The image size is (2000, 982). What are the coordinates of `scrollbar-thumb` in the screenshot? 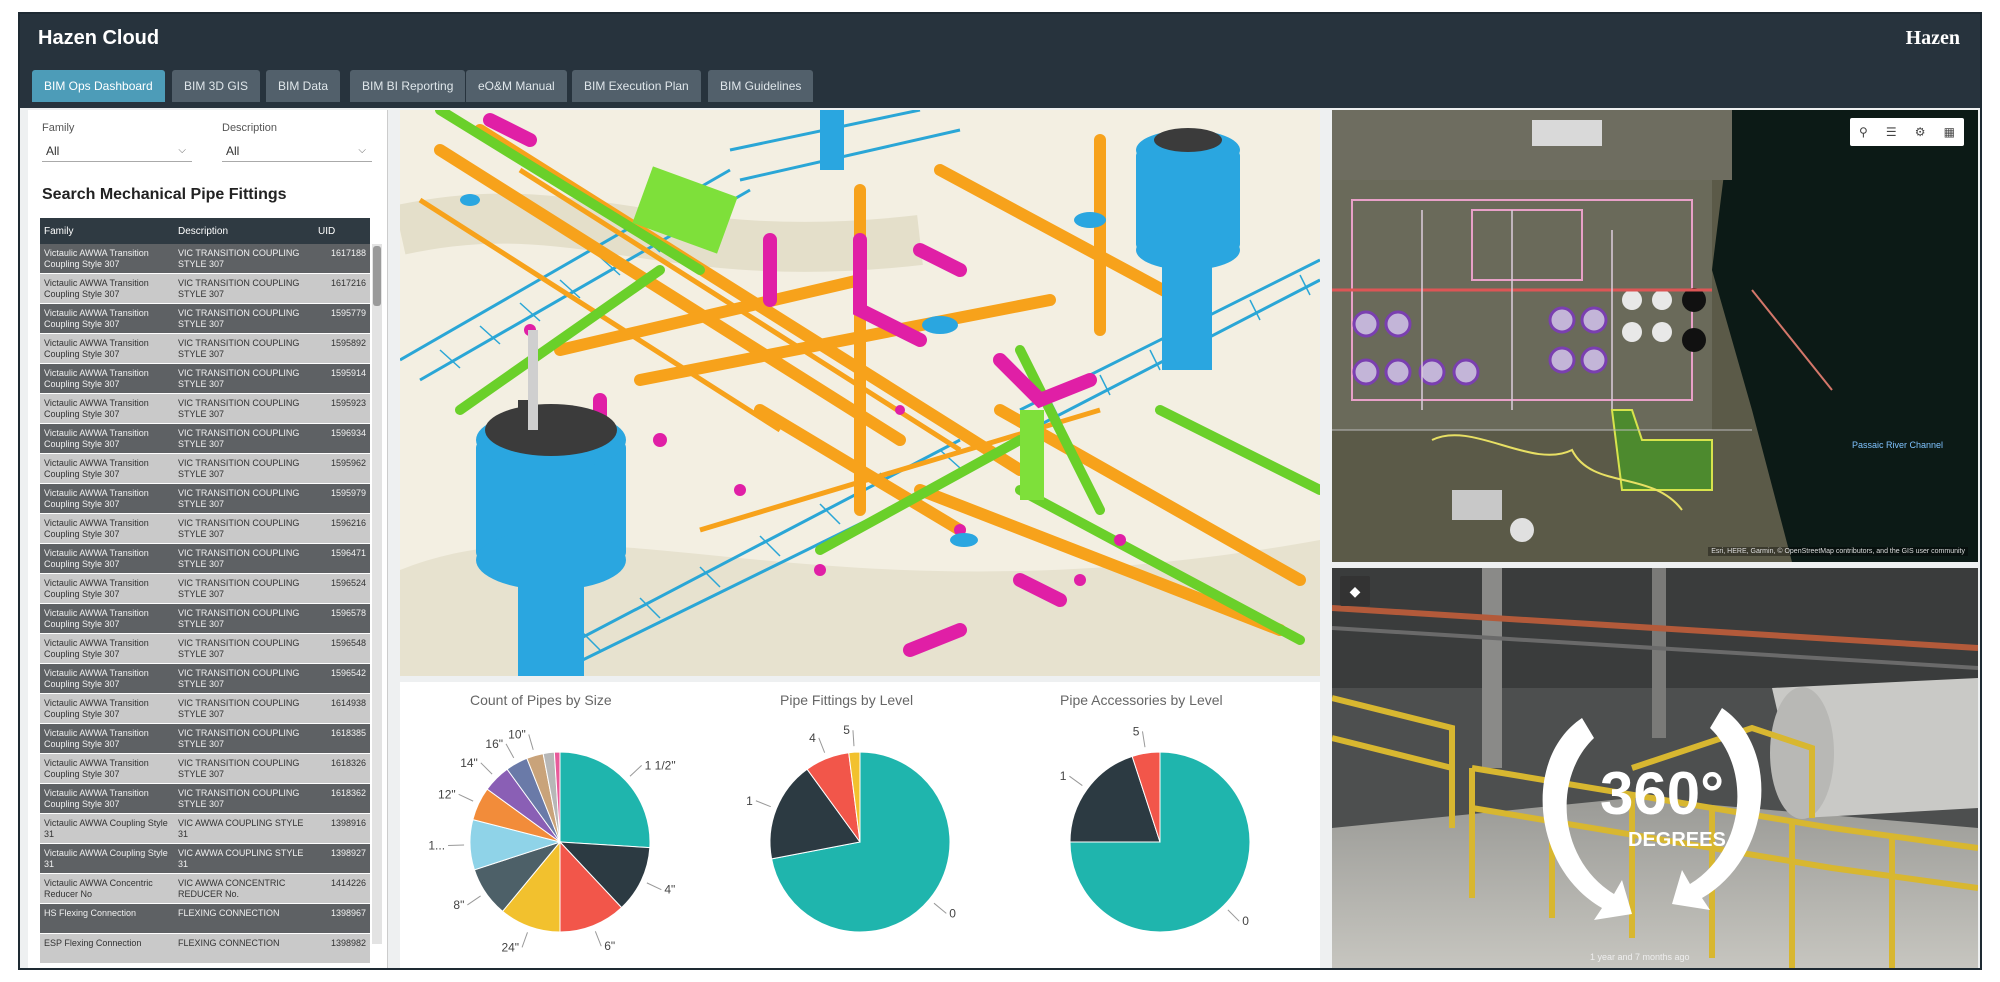 It's located at (377, 276).